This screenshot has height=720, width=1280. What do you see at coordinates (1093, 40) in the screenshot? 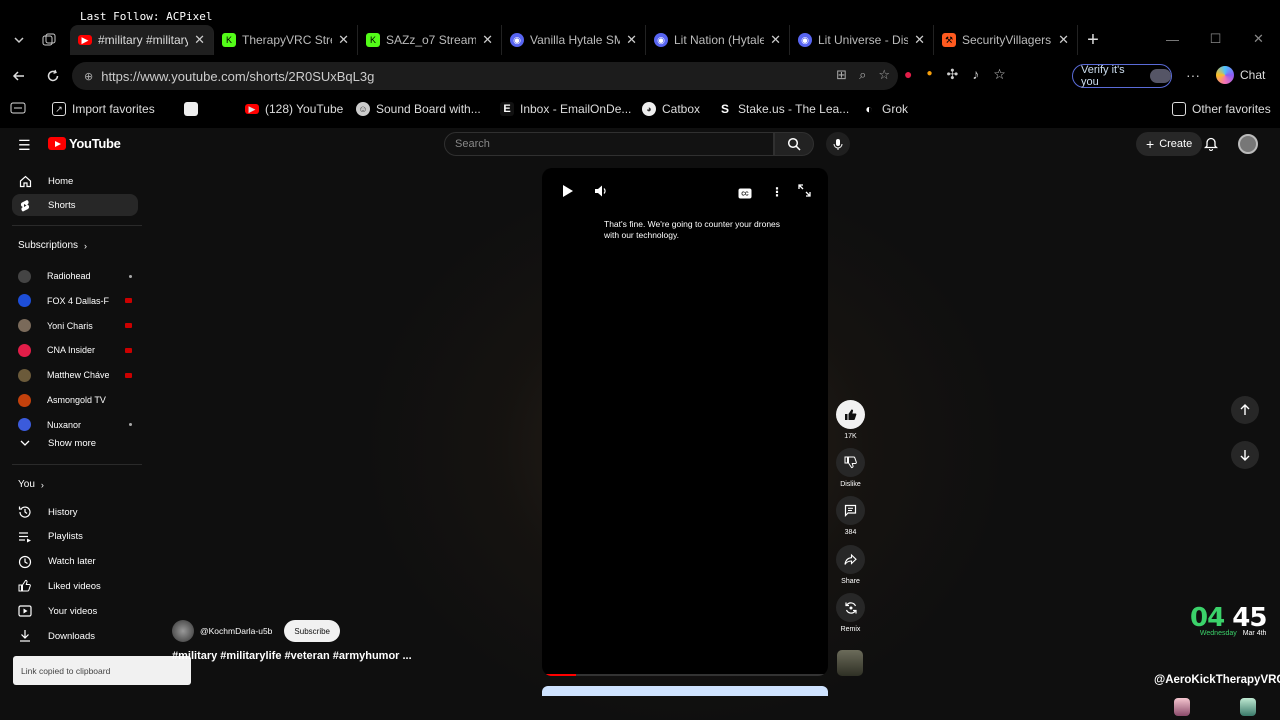
I see `new-tab-button: +` at bounding box center [1093, 40].